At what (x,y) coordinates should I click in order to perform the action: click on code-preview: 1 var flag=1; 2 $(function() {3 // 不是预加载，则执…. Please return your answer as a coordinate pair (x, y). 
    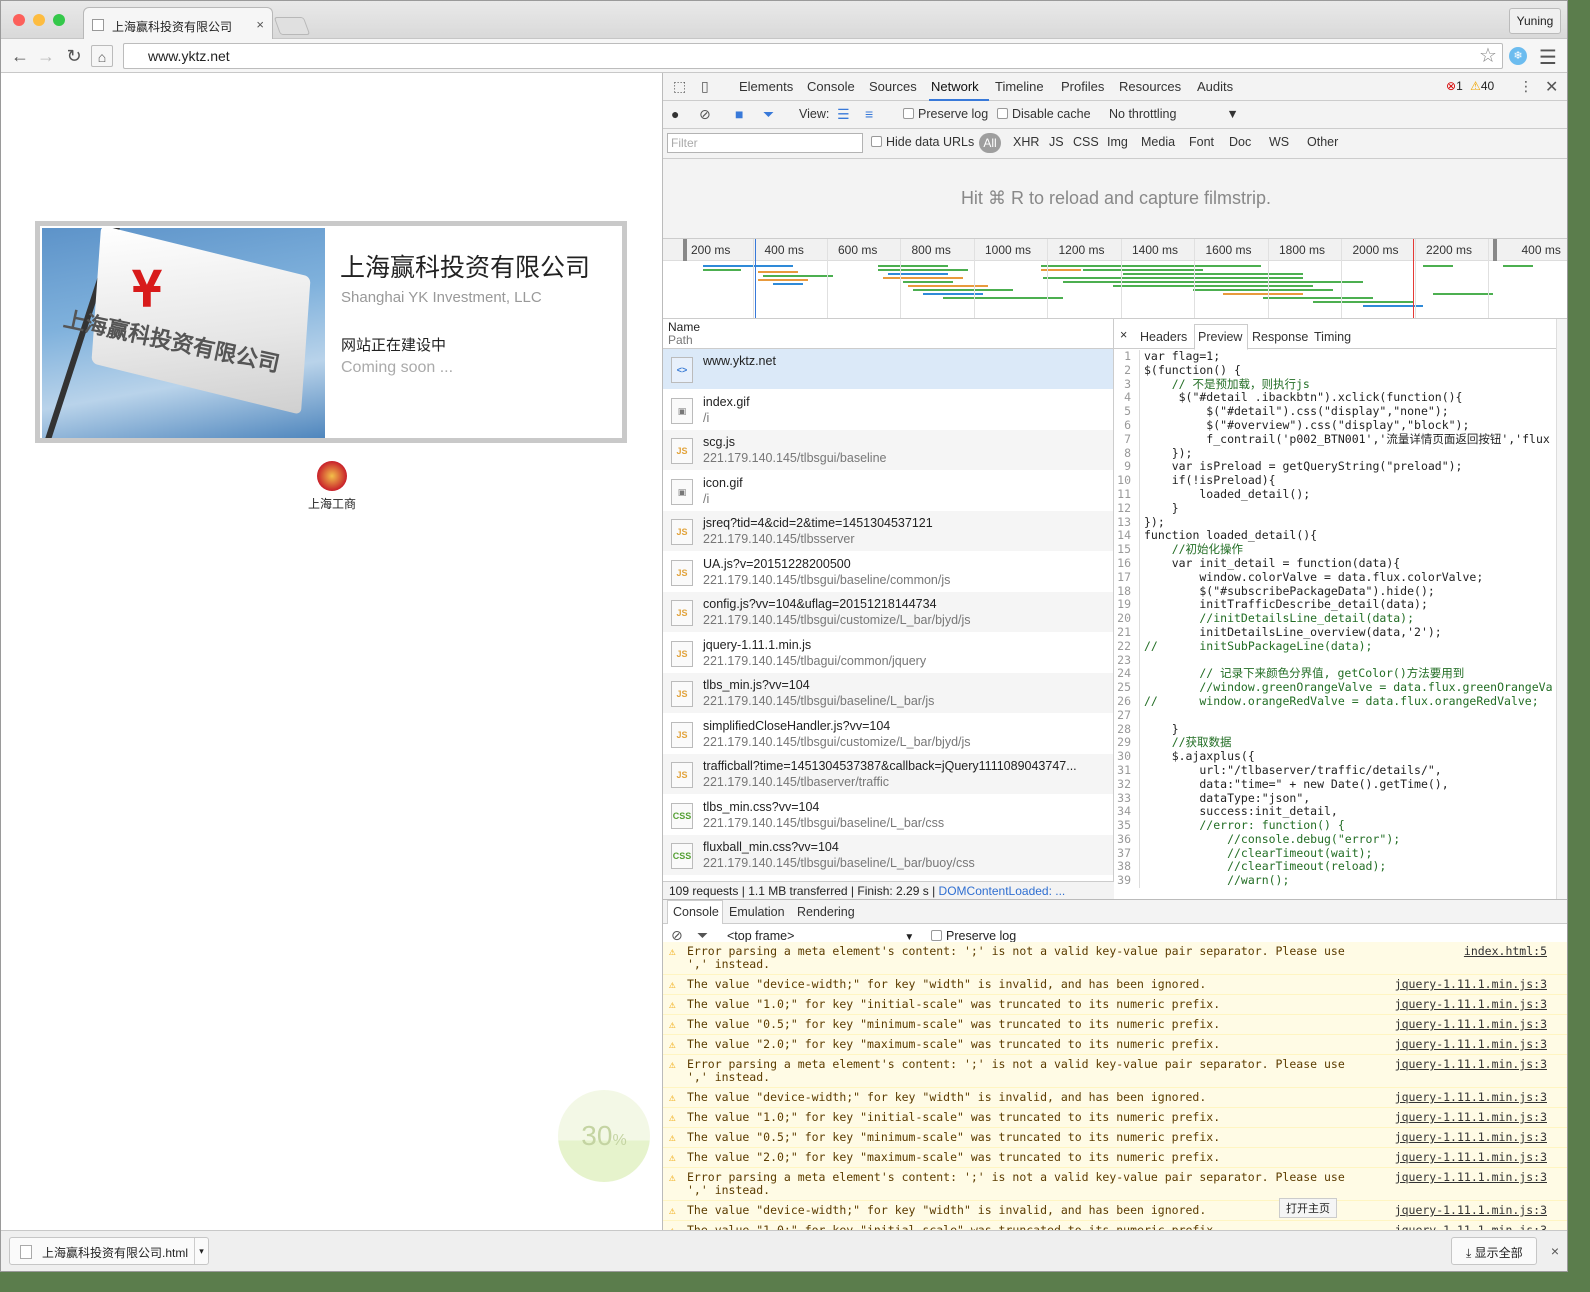
    Looking at the image, I should click on (1340, 619).